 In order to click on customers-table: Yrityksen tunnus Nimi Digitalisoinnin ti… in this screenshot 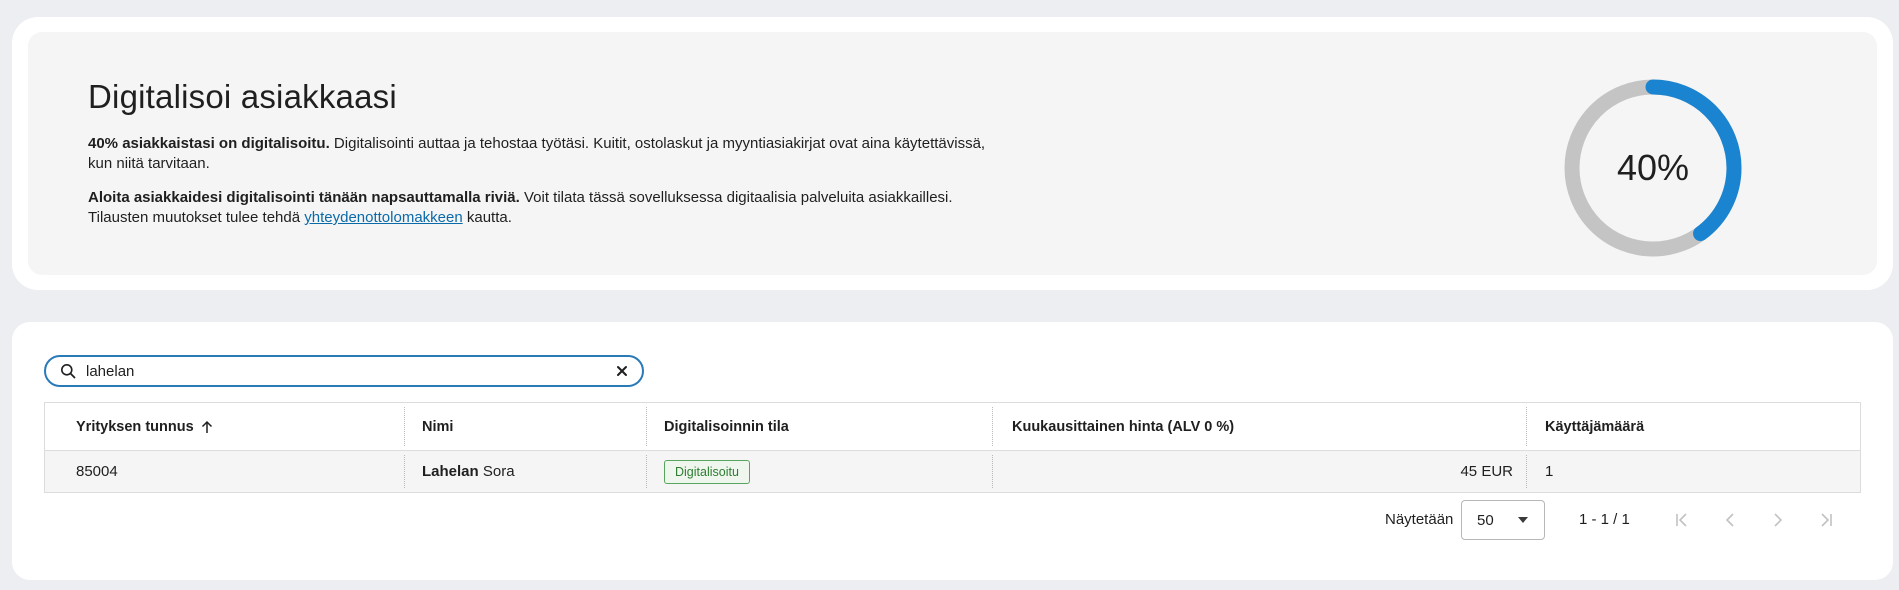, I will do `click(952, 447)`.